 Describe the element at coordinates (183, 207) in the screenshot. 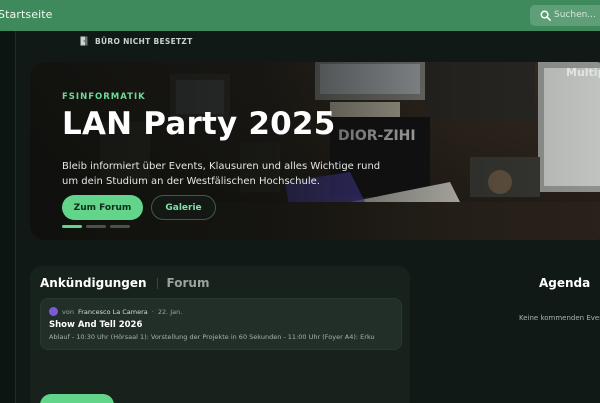

I see `gallery-button: Galerie` at that location.